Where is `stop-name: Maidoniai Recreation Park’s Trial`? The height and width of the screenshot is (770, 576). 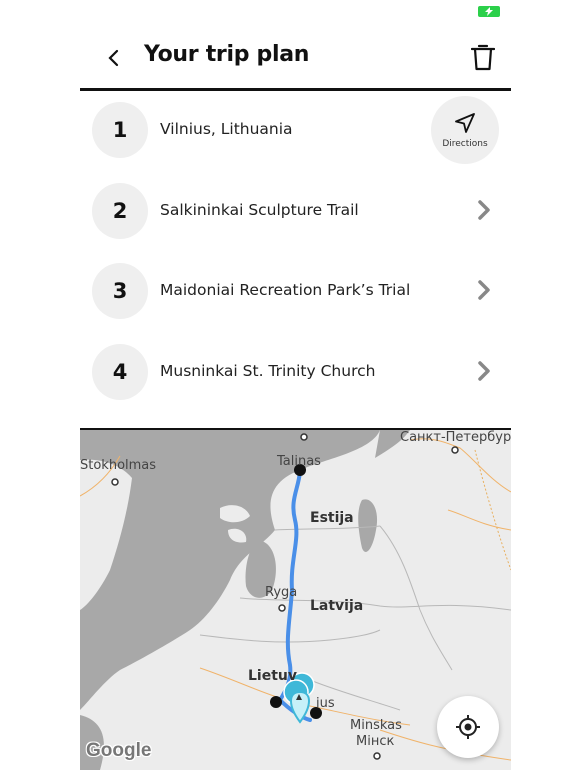 stop-name: Maidoniai Recreation Park’s Trial is located at coordinates (285, 290).